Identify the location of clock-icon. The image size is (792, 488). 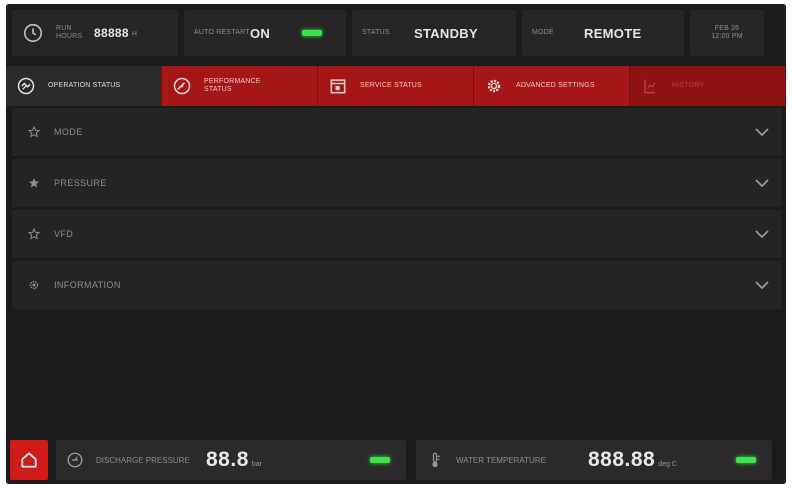
(33, 33).